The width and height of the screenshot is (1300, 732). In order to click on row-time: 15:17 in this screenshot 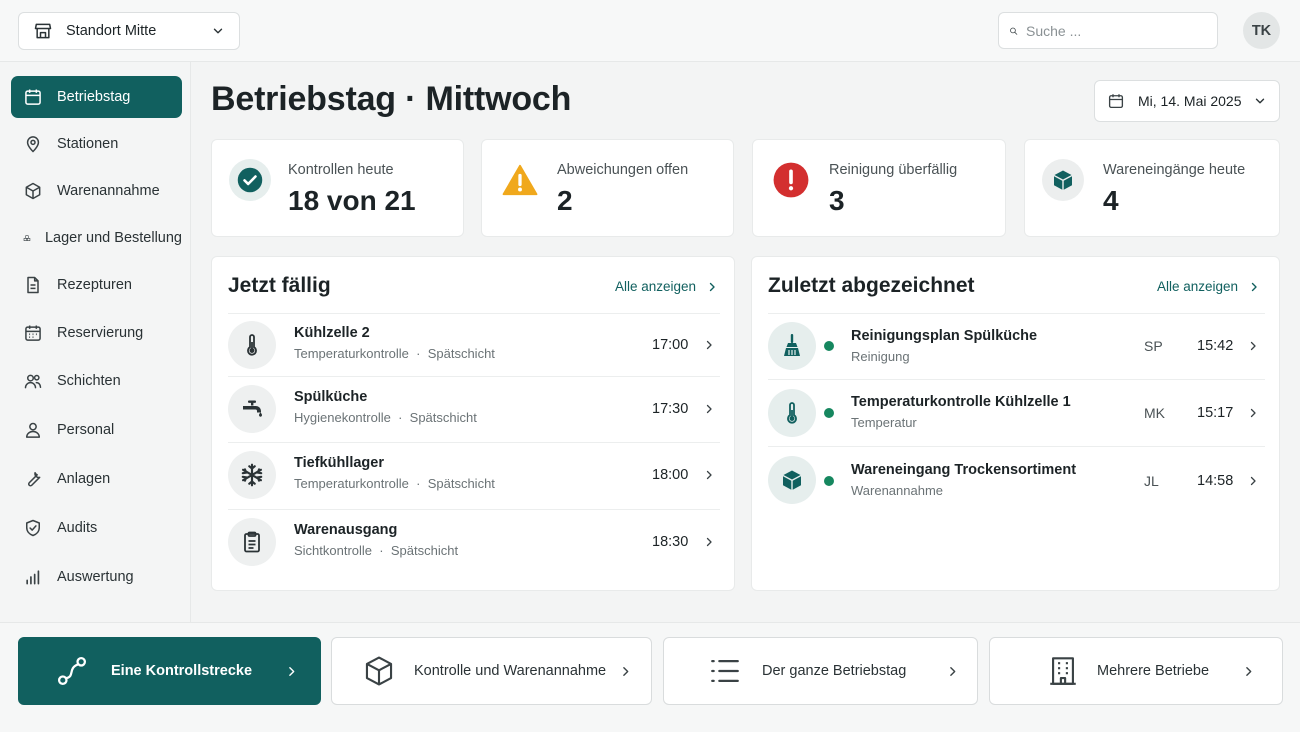, I will do `click(1215, 413)`.